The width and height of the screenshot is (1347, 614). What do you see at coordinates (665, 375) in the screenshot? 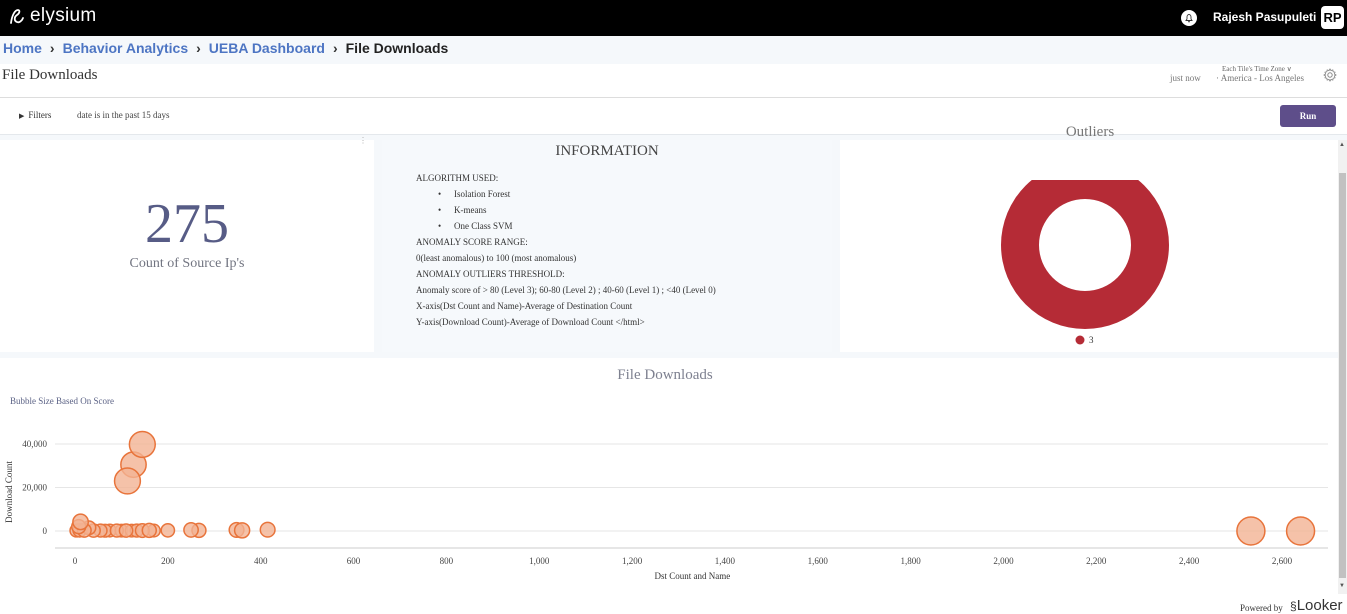
I see `scatter-title: File Downloads` at bounding box center [665, 375].